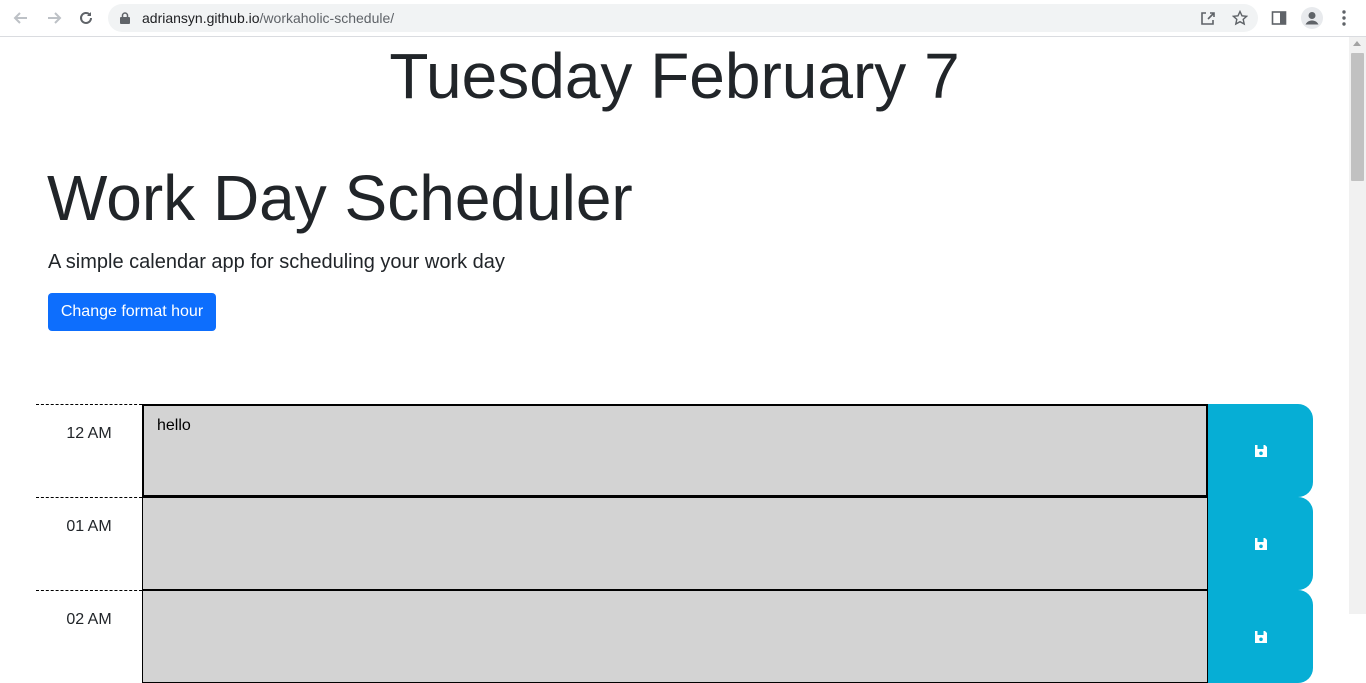 The height and width of the screenshot is (683, 1366). Describe the element at coordinates (340, 198) in the screenshot. I see `page-title: Work Day Scheduler` at that location.